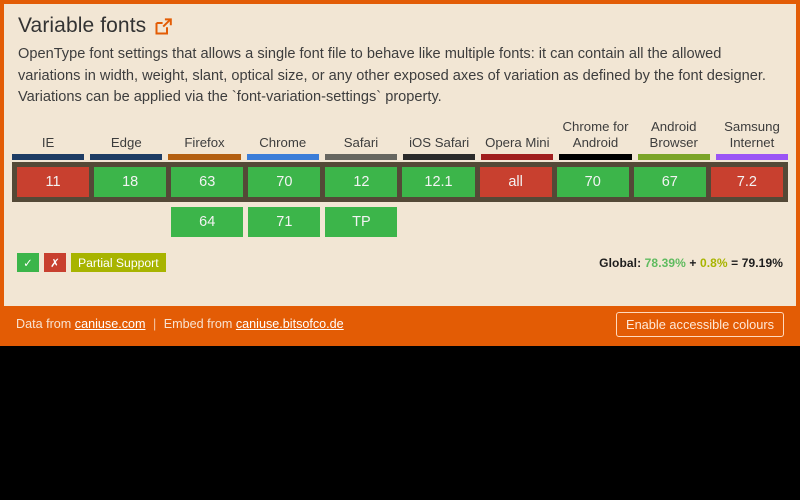 Image resolution: width=800 pixels, height=500 pixels. Describe the element at coordinates (55, 263) in the screenshot. I see `legend-unsupported: ✗` at that location.